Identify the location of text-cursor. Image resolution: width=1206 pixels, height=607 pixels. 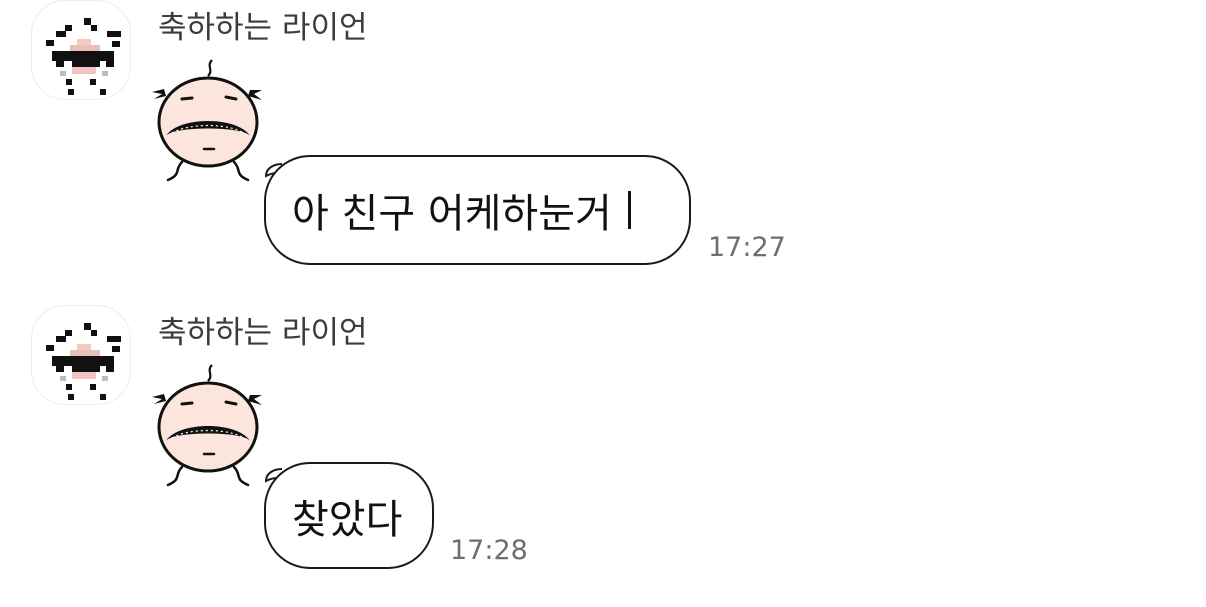
(629, 210).